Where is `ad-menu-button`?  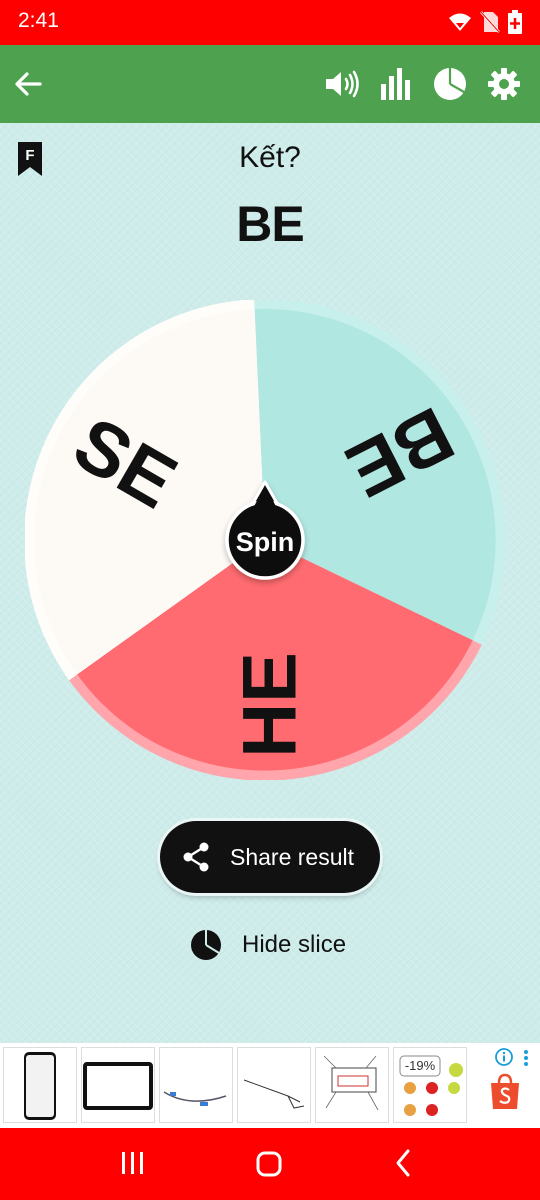 ad-menu-button is located at coordinates (526, 1060).